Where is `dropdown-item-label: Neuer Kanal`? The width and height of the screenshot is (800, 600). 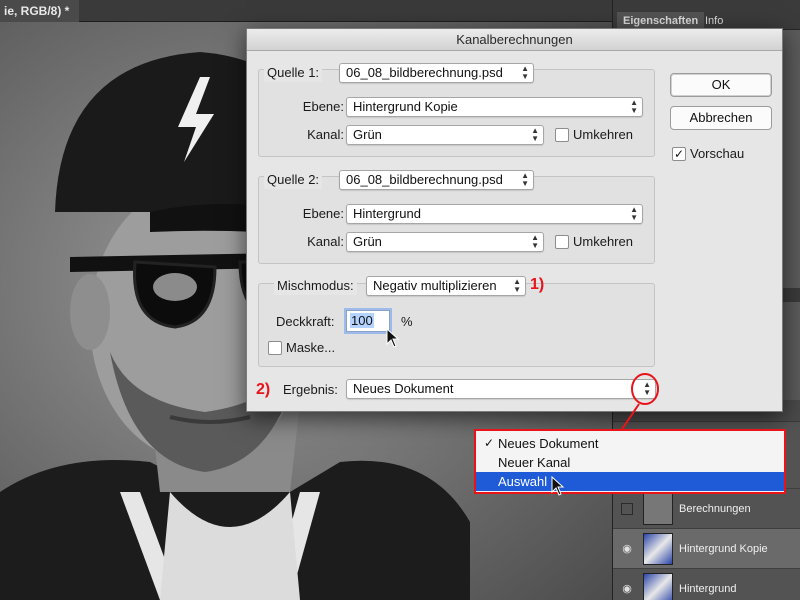
dropdown-item-label: Neuer Kanal is located at coordinates (534, 462).